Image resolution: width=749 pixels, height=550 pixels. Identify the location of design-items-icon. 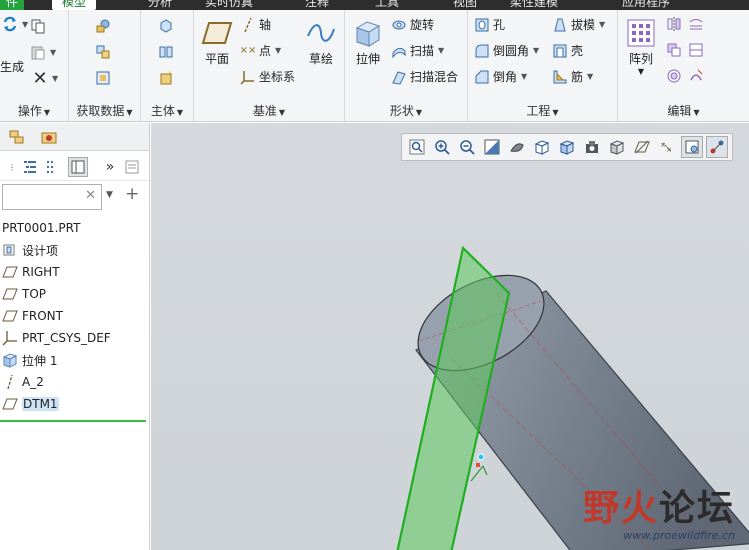
(10, 250).